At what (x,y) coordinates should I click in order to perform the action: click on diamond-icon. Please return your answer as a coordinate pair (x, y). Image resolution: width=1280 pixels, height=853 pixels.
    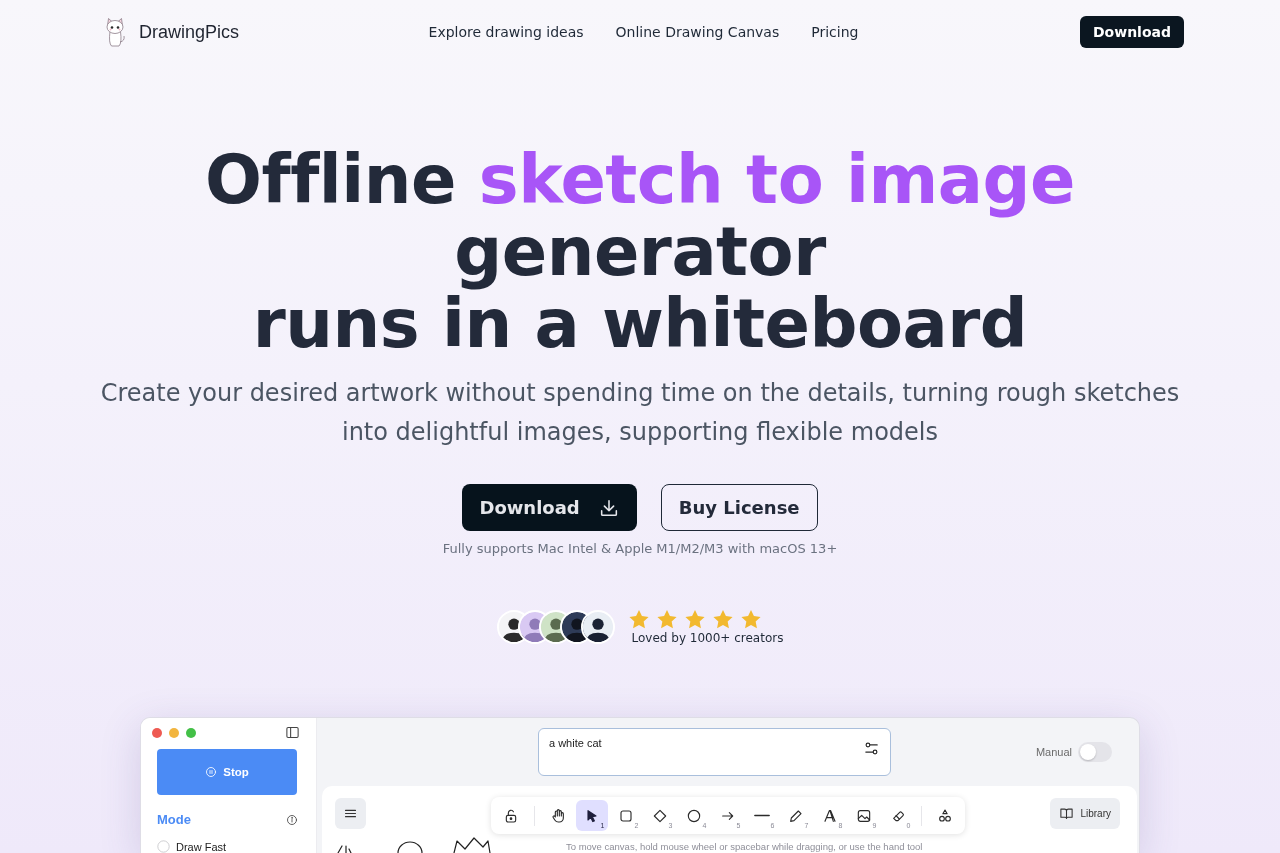
    Looking at the image, I should click on (659, 815).